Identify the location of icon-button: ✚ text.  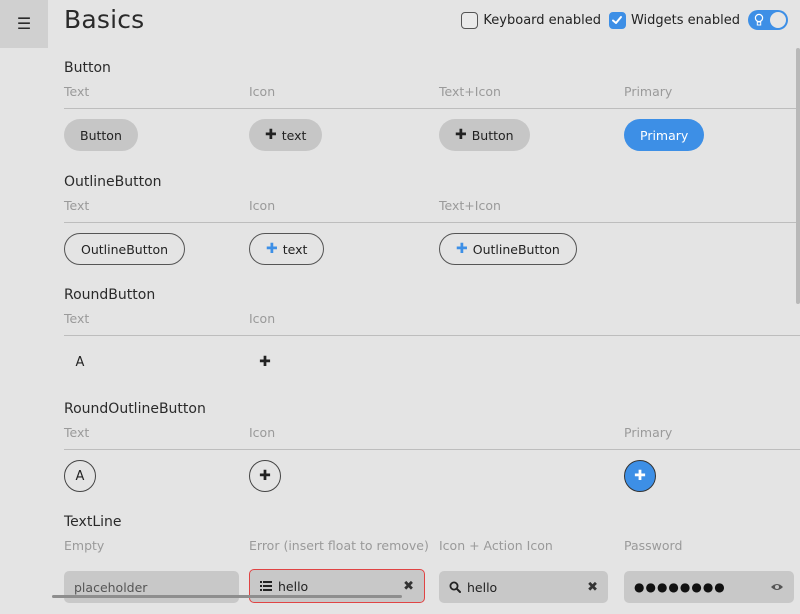
(286, 135).